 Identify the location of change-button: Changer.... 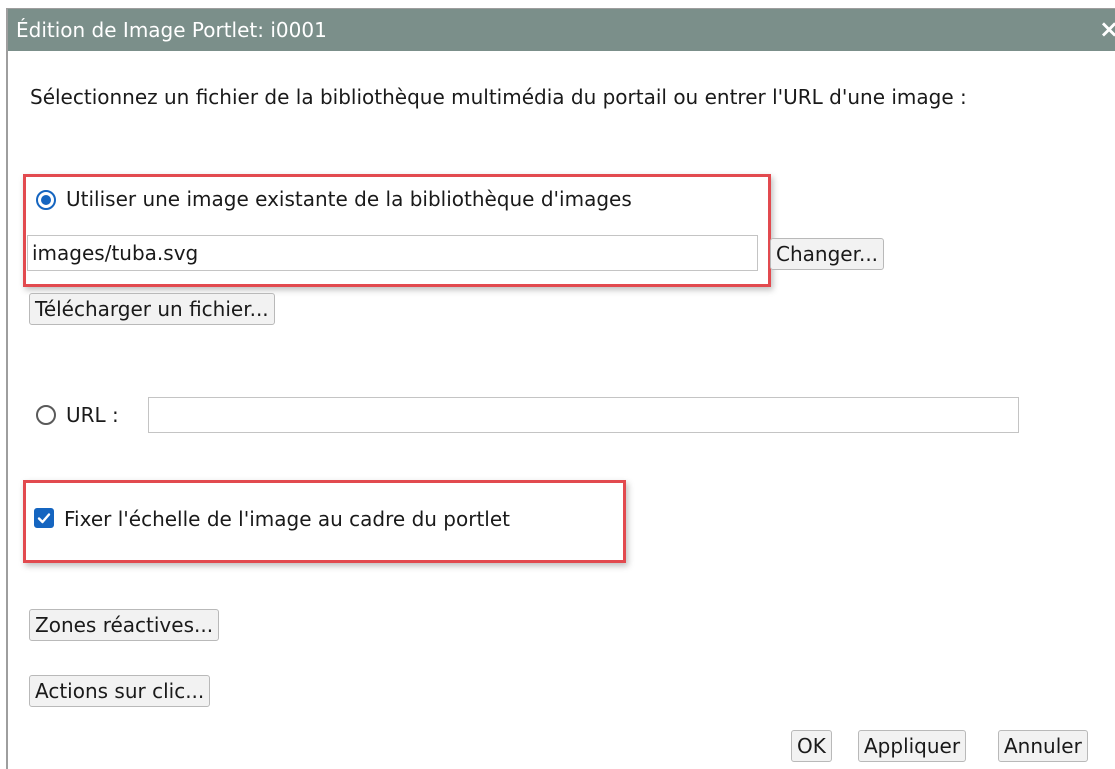
(827, 254).